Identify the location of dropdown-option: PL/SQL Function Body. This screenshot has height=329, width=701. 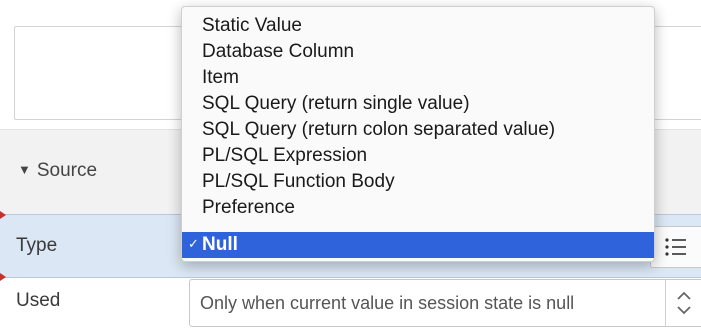
(418, 182).